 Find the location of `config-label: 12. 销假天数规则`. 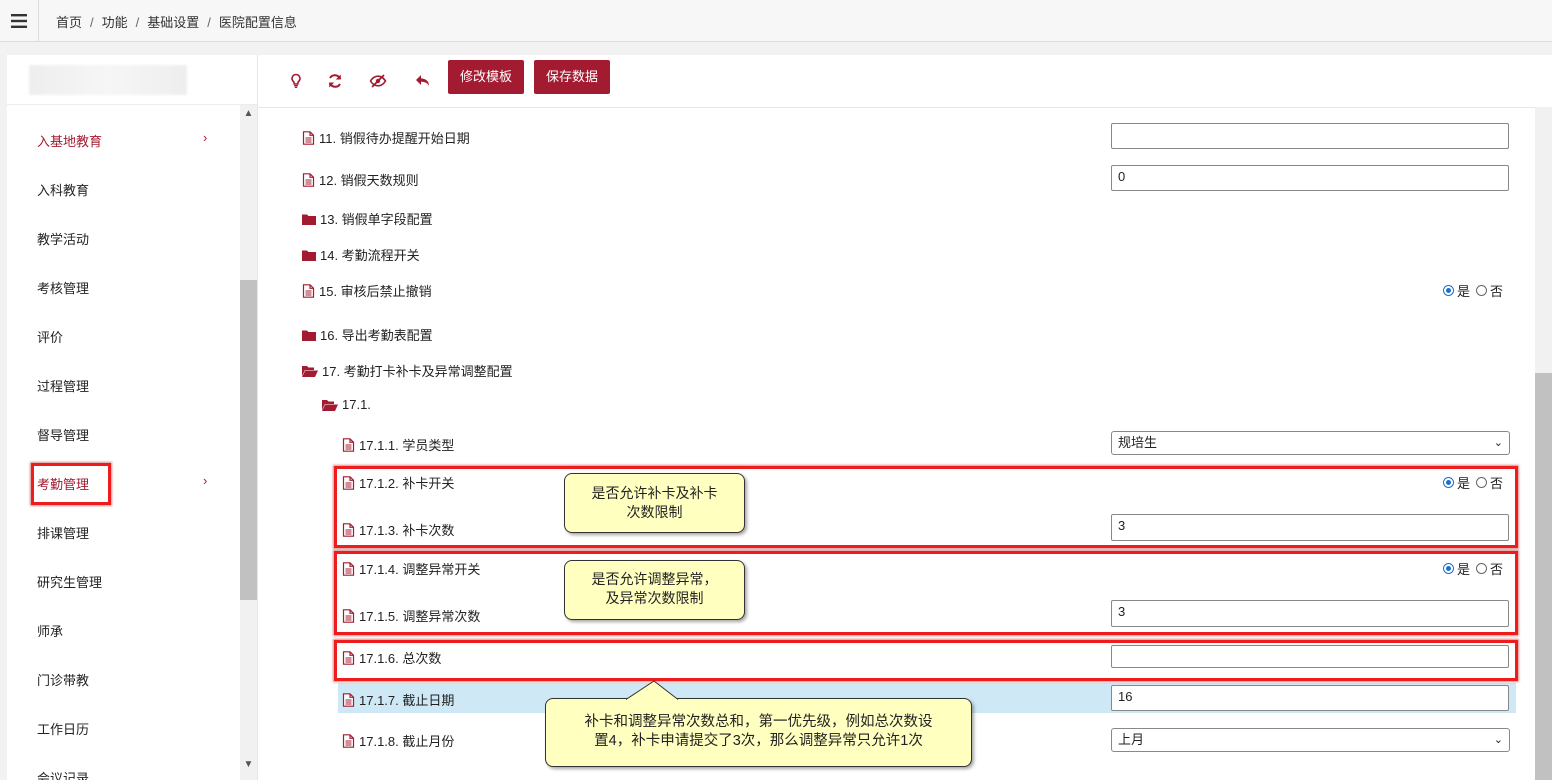

config-label: 12. 销假天数规则 is located at coordinates (369, 180).